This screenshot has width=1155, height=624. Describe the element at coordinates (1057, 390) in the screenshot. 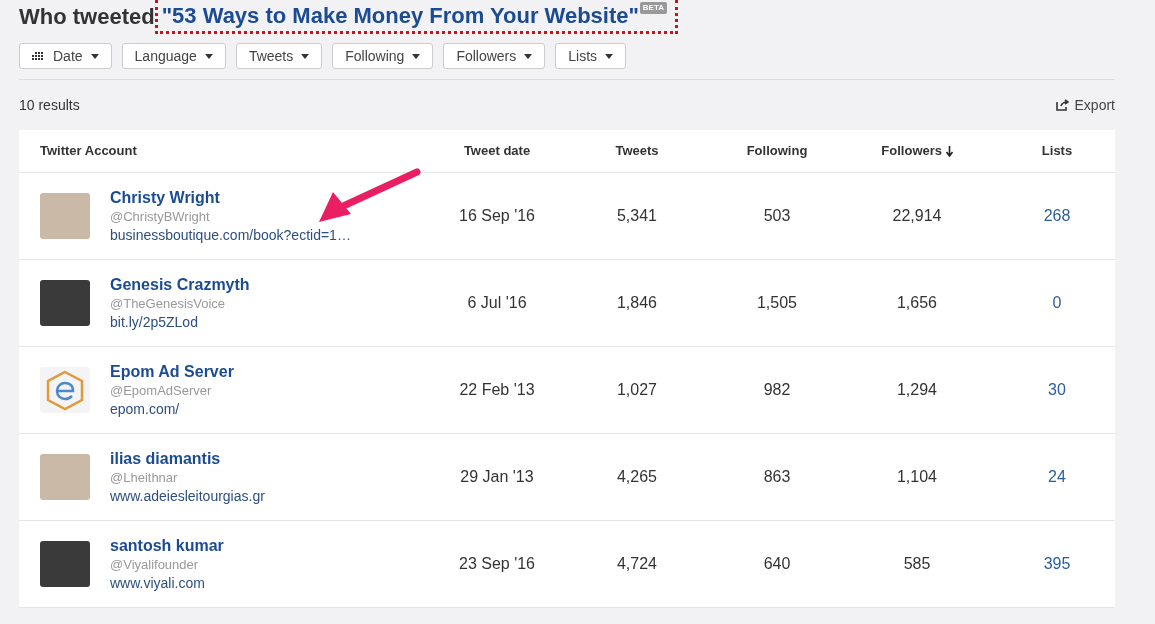

I see `lists-count-link: 30` at that location.